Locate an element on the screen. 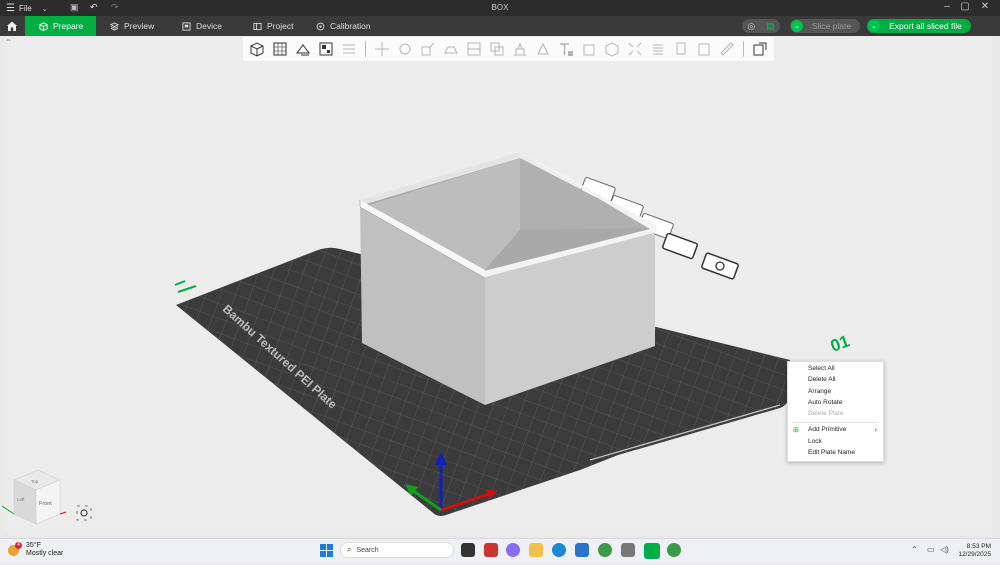  menu-item-add-primitive: Add Primitive is located at coordinates (827, 430).